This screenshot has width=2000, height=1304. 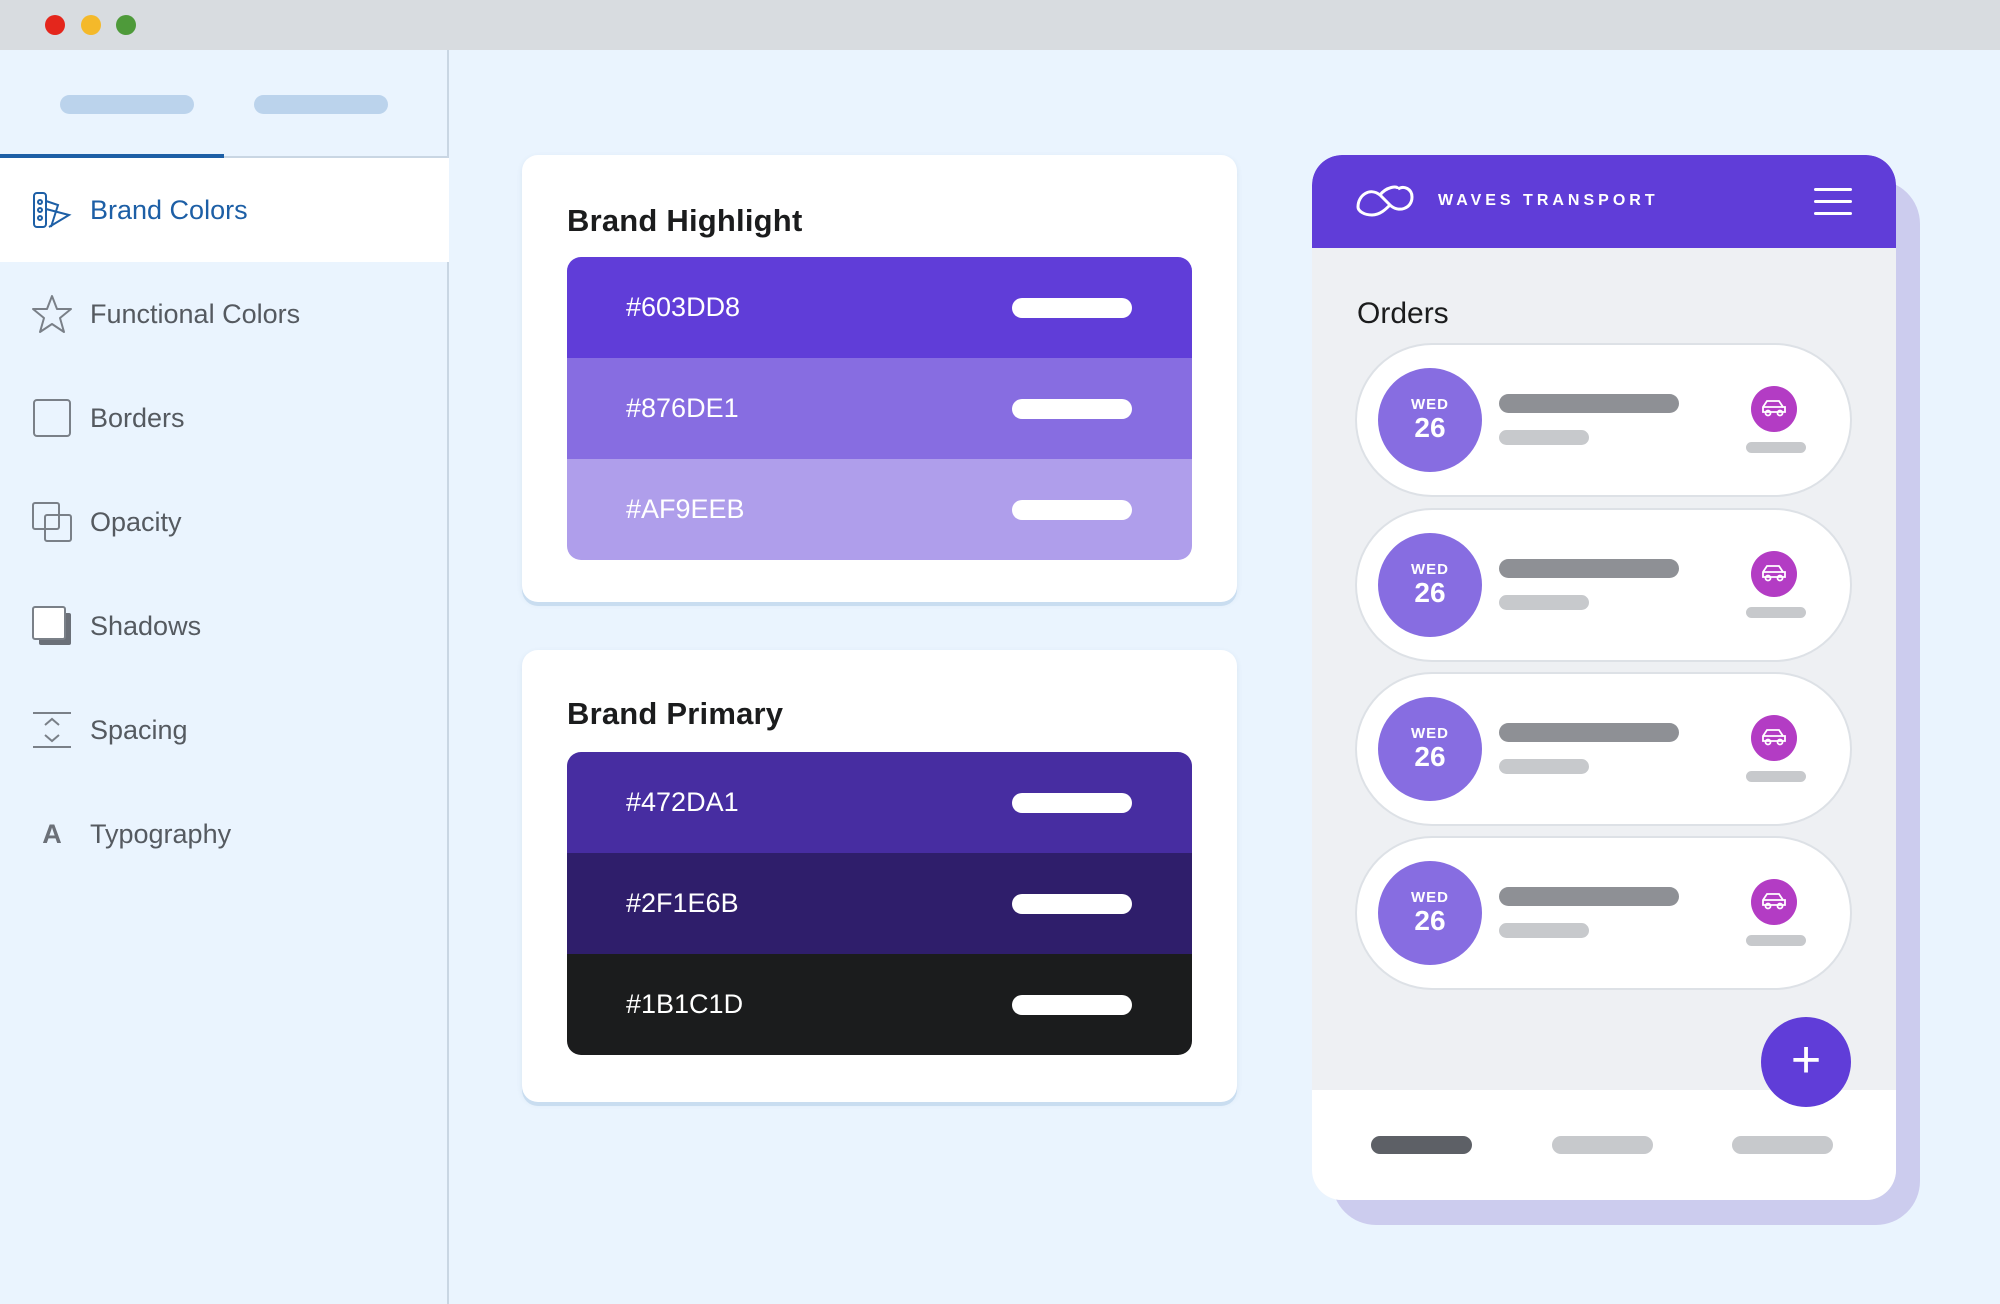 I want to click on color-swatch: #472DA1, so click(x=879, y=802).